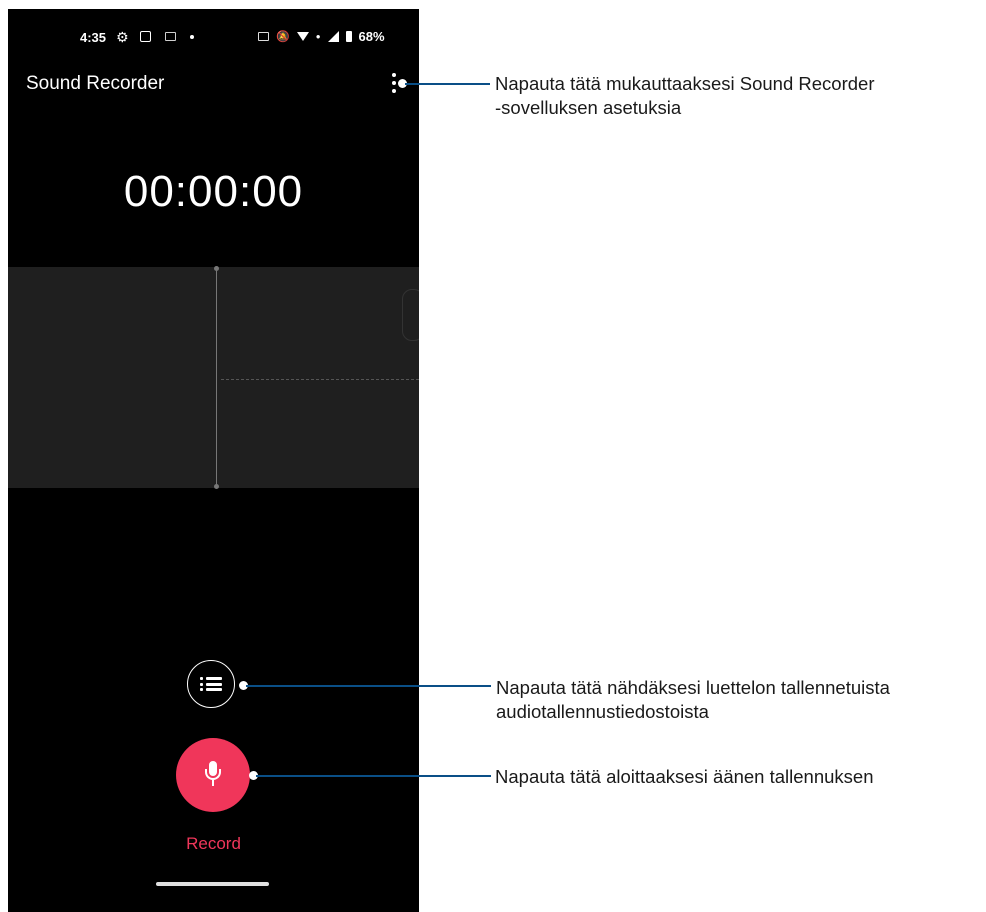  What do you see at coordinates (145, 36) in the screenshot?
I see `screen-record-icon` at bounding box center [145, 36].